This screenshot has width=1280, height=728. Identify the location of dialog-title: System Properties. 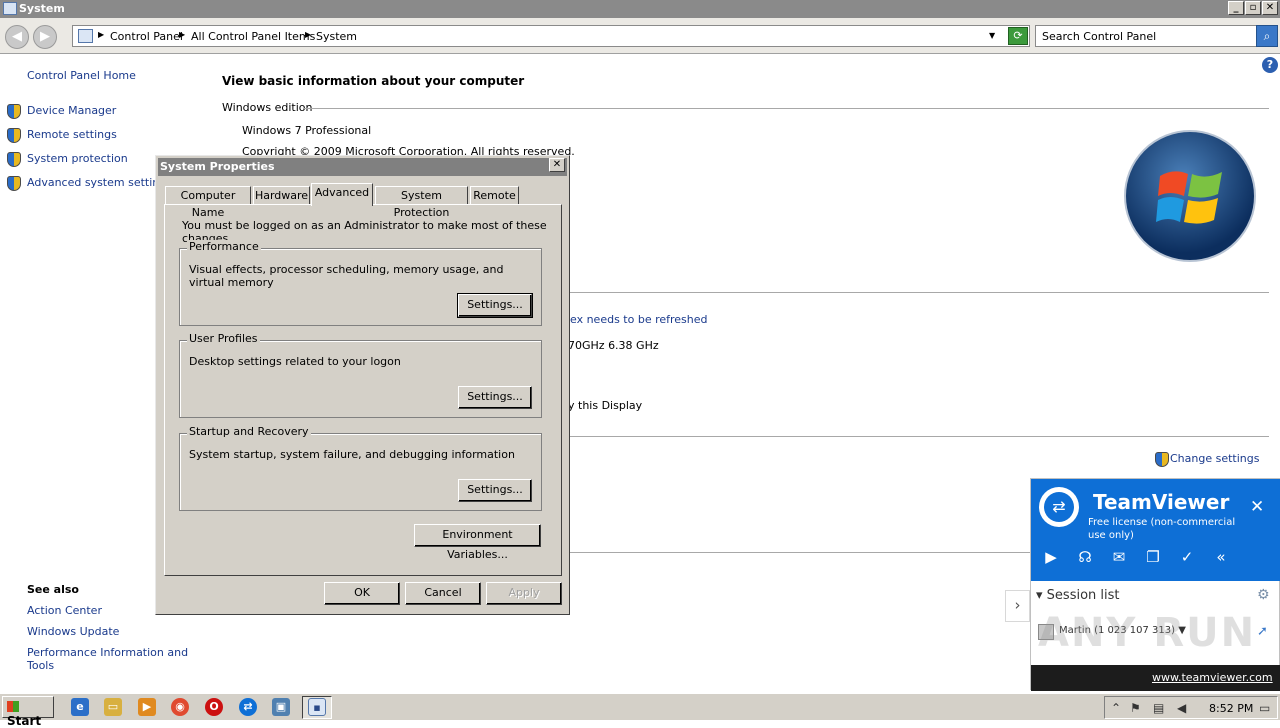
(217, 166).